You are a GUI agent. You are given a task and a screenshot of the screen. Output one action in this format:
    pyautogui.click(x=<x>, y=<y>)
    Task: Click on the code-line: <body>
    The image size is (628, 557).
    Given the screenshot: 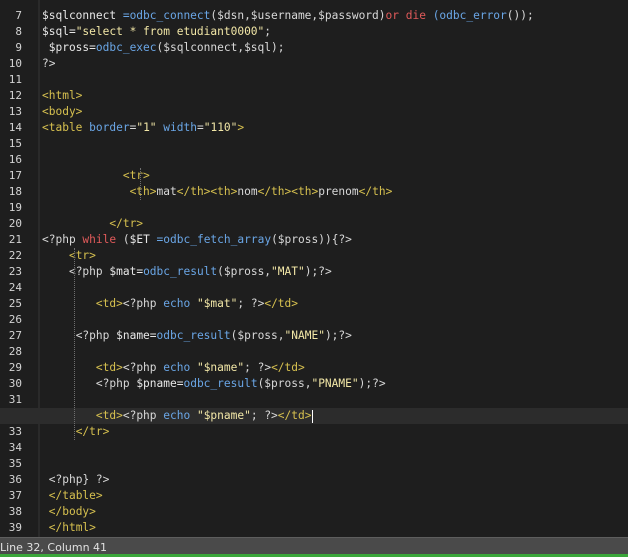 What is the action you would take?
    pyautogui.click(x=62, y=112)
    